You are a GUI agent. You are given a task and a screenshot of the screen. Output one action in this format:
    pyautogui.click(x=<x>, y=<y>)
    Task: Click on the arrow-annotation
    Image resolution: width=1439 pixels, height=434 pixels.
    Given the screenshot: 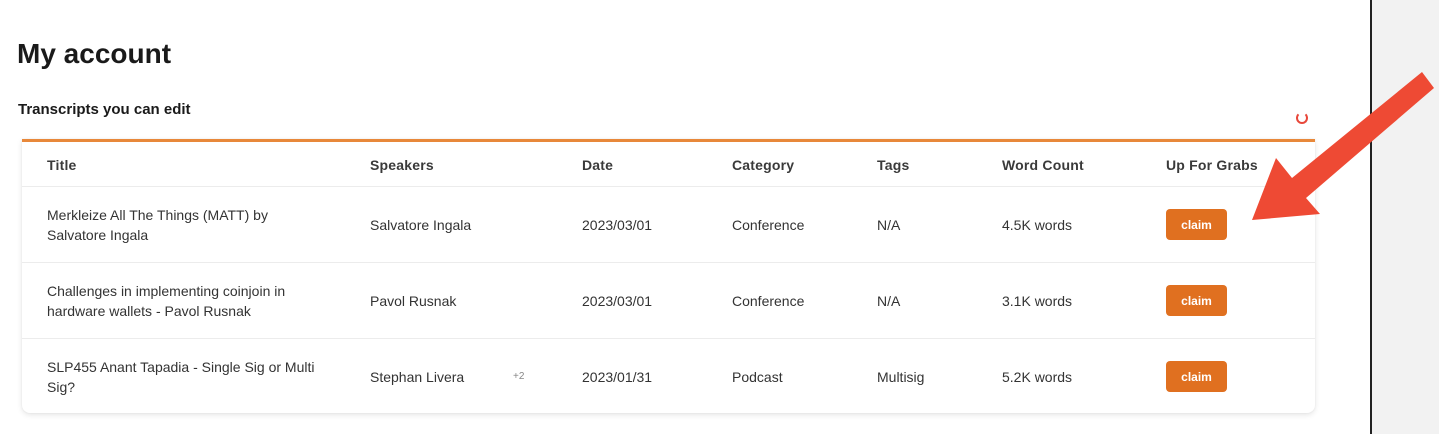 What is the action you would take?
    pyautogui.click(x=1343, y=146)
    